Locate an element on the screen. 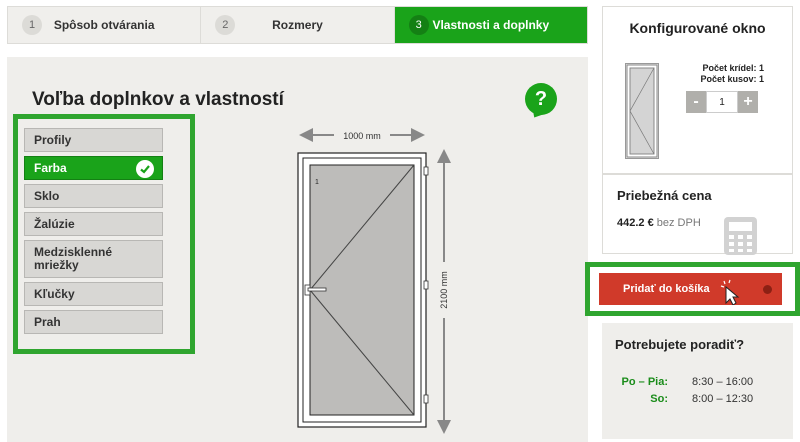 The height and width of the screenshot is (442, 800). height-label: 2100 mm is located at coordinates (444, 290).